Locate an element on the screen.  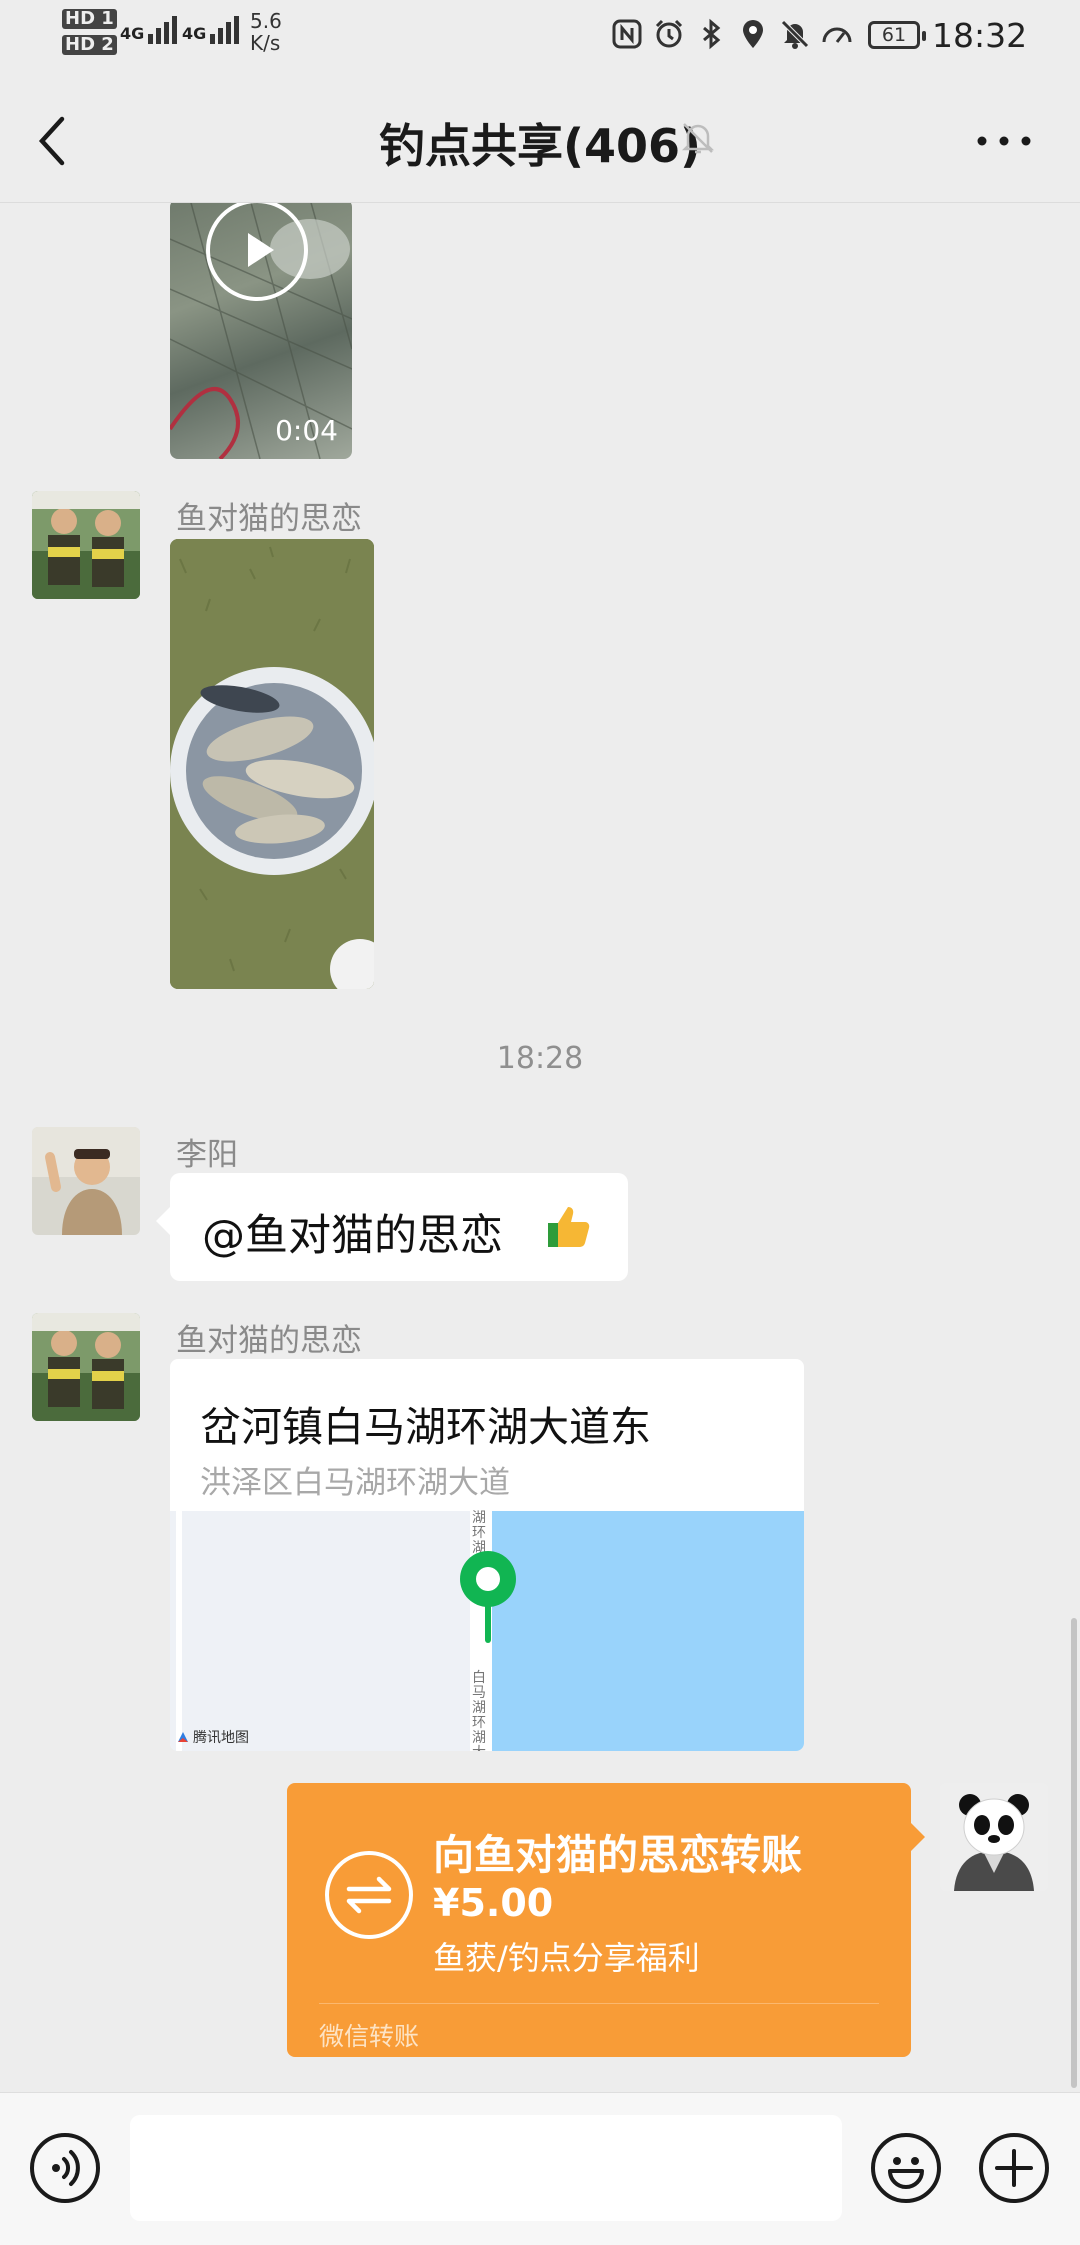
bluetooth-icon is located at coordinates (711, 35).